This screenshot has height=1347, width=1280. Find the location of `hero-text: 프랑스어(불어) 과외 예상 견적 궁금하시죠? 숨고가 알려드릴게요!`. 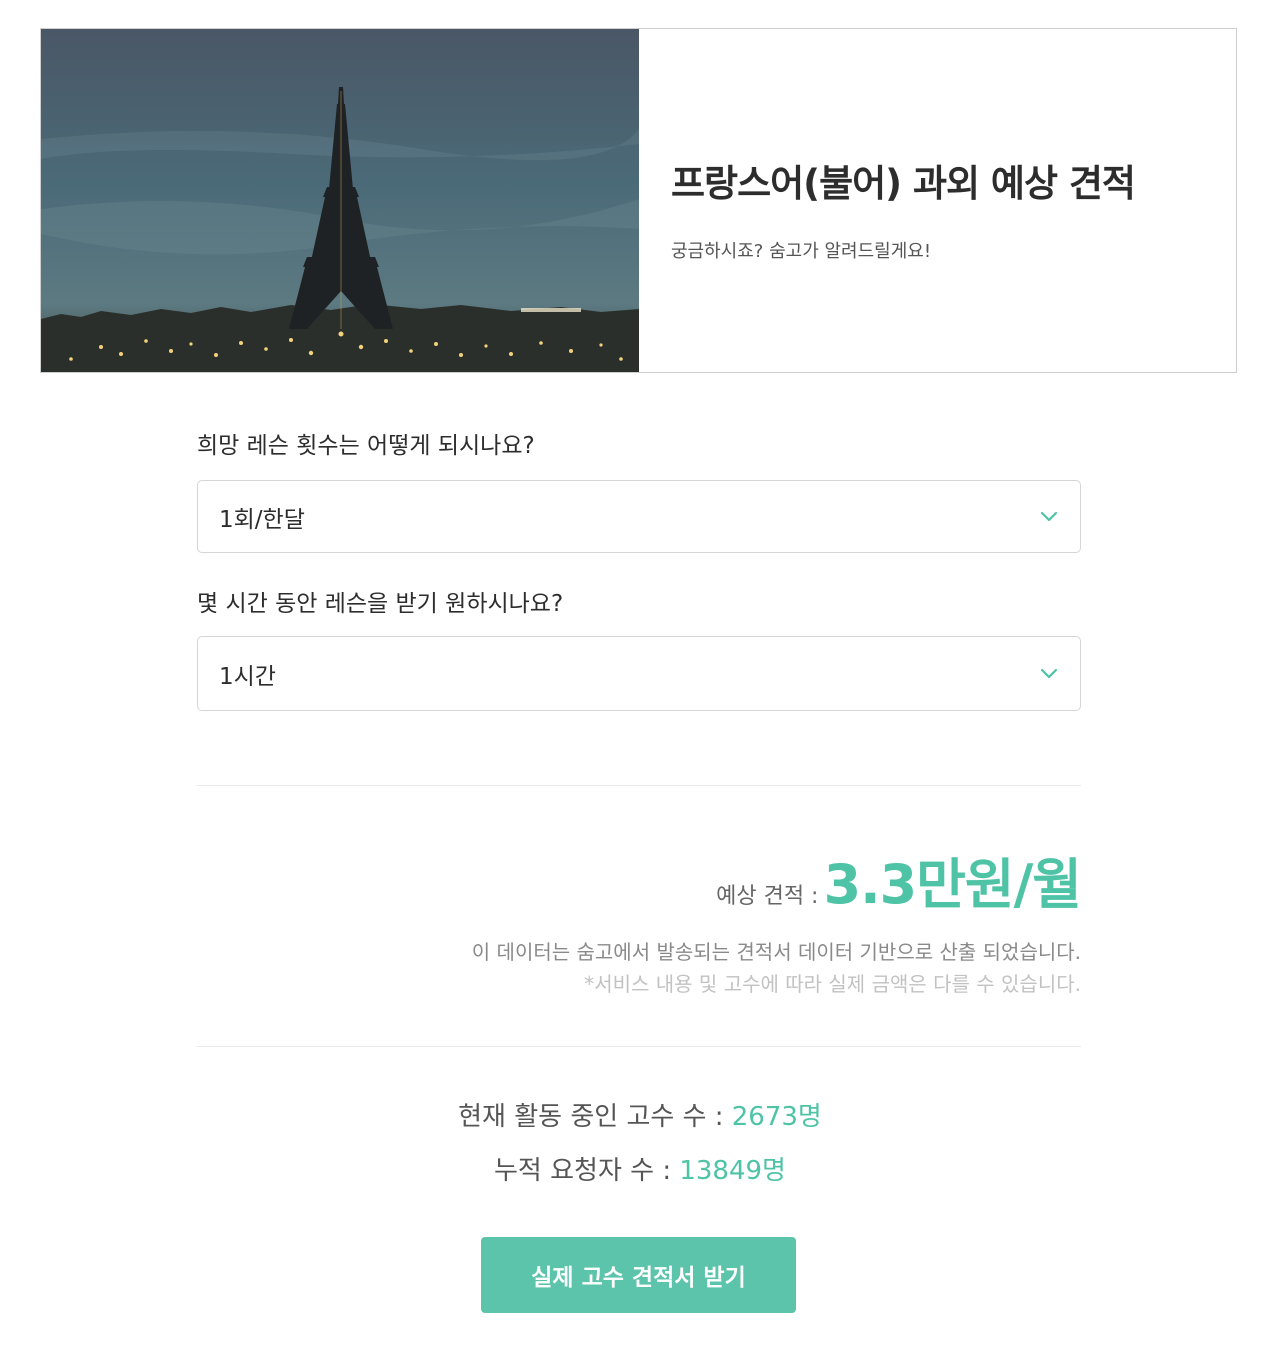

hero-text: 프랑스어(불어) 과외 예상 견적 궁금하시죠? 숨고가 알려드릴게요! is located at coordinates (937, 200).